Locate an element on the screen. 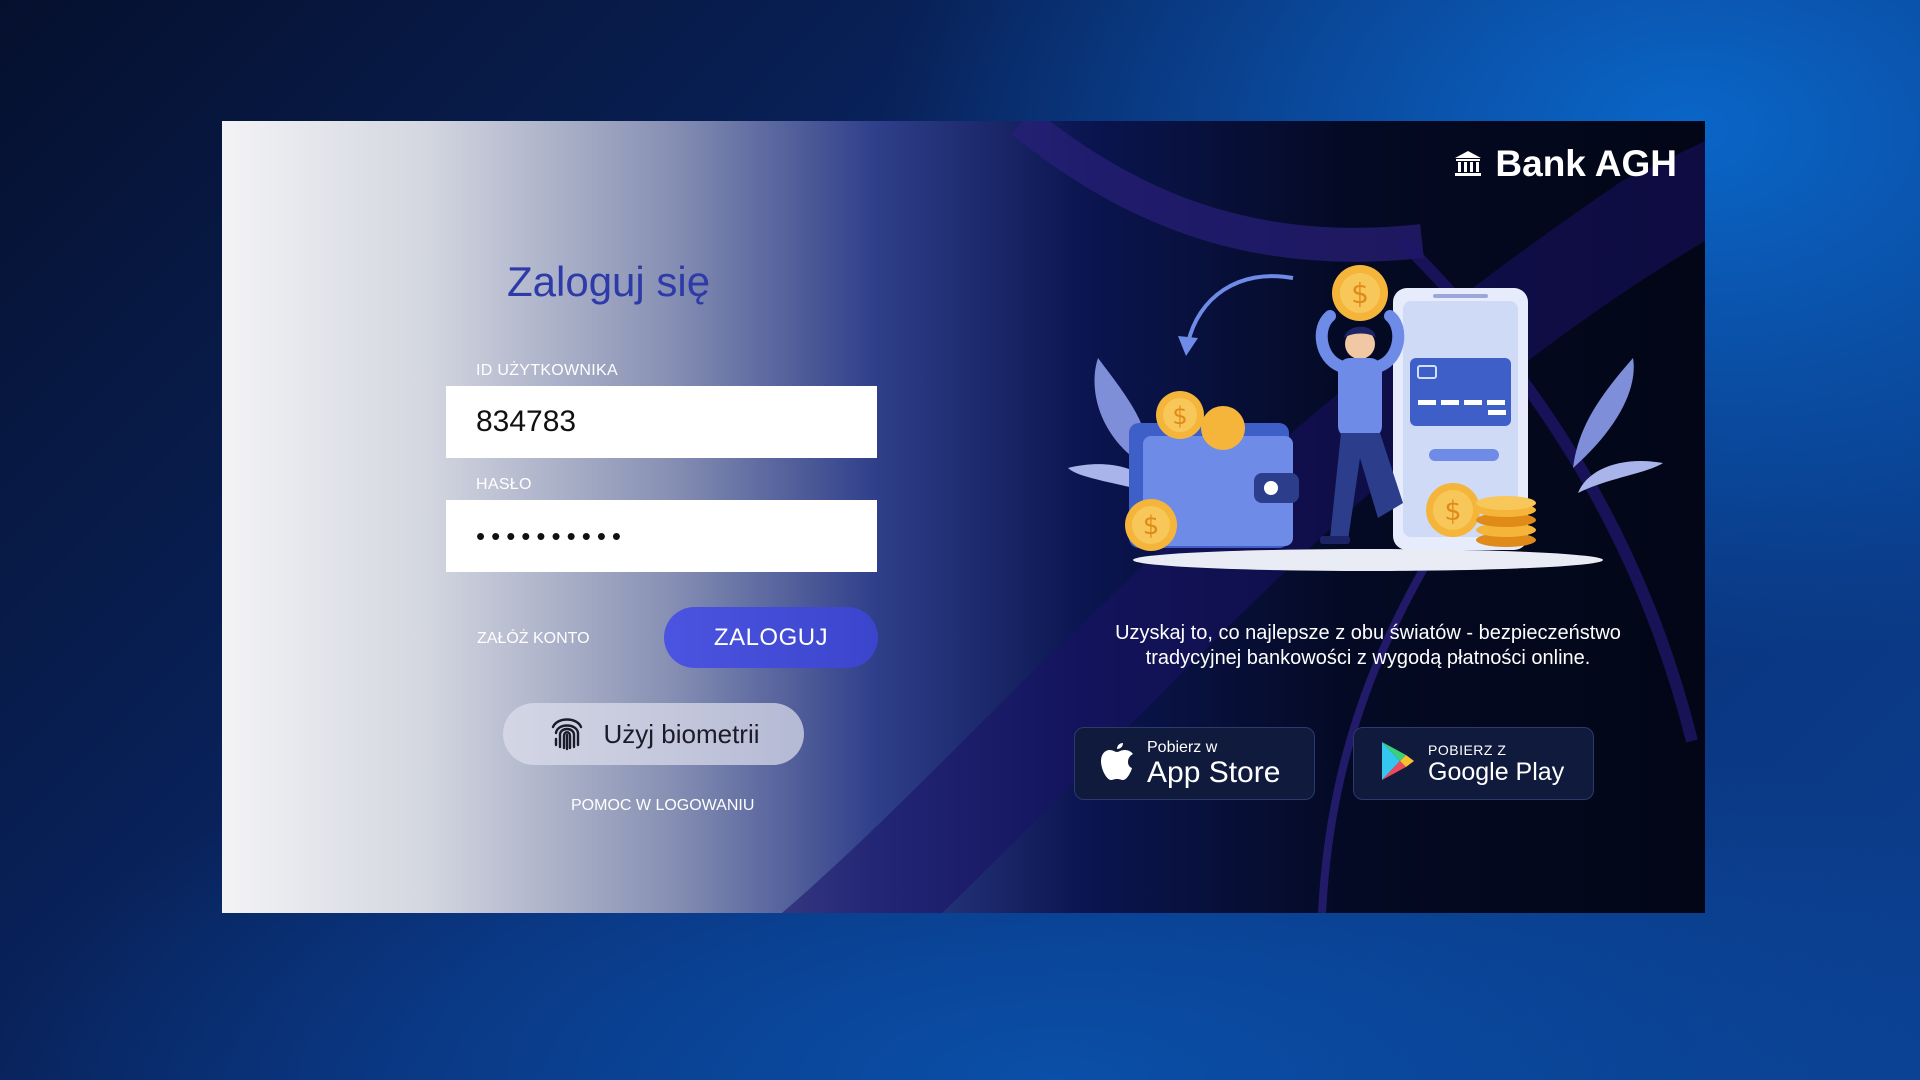 This screenshot has width=1920, height=1080. page-title: Zaloguj się is located at coordinates (609, 281).